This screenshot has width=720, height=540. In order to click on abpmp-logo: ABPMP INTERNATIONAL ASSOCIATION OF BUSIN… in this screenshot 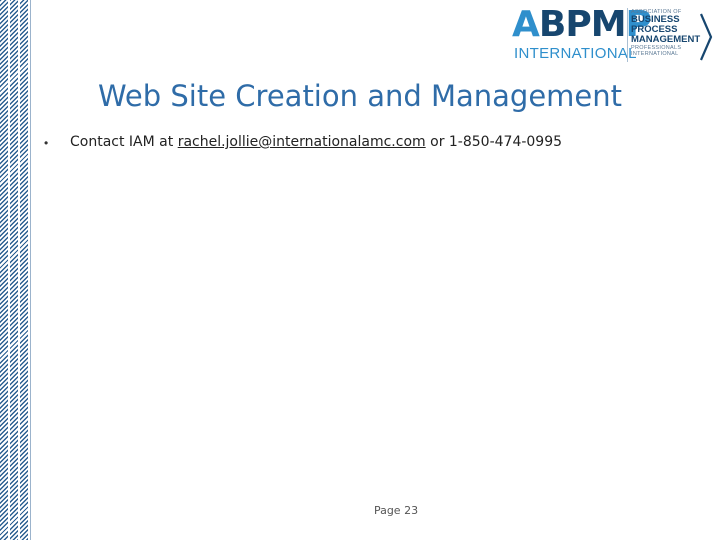, I will do `click(613, 35)`.